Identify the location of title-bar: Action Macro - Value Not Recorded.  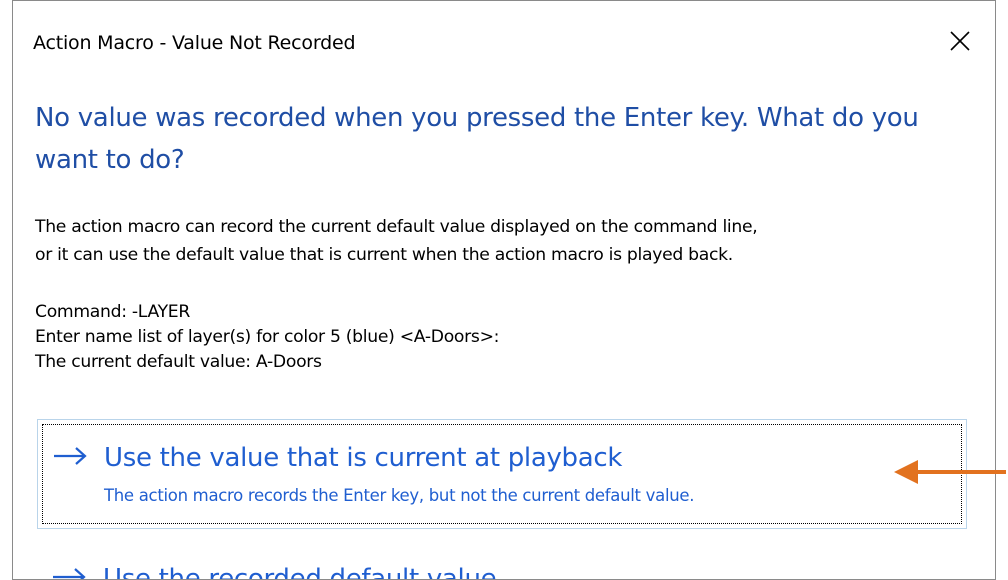
(504, 41).